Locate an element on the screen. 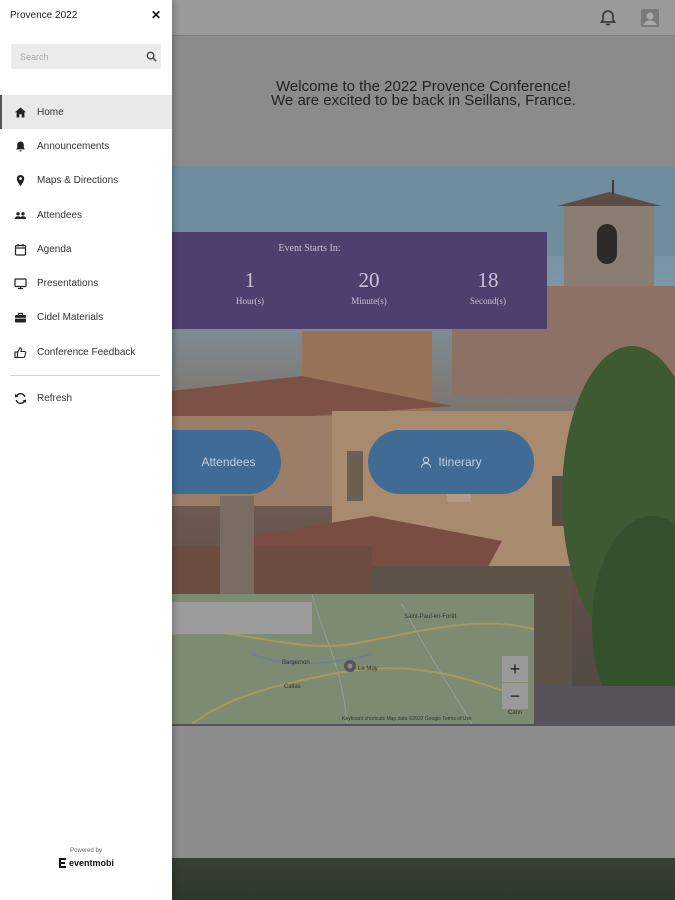  map-place-label: Saint-Paul-en-Forêt is located at coordinates (430, 617).